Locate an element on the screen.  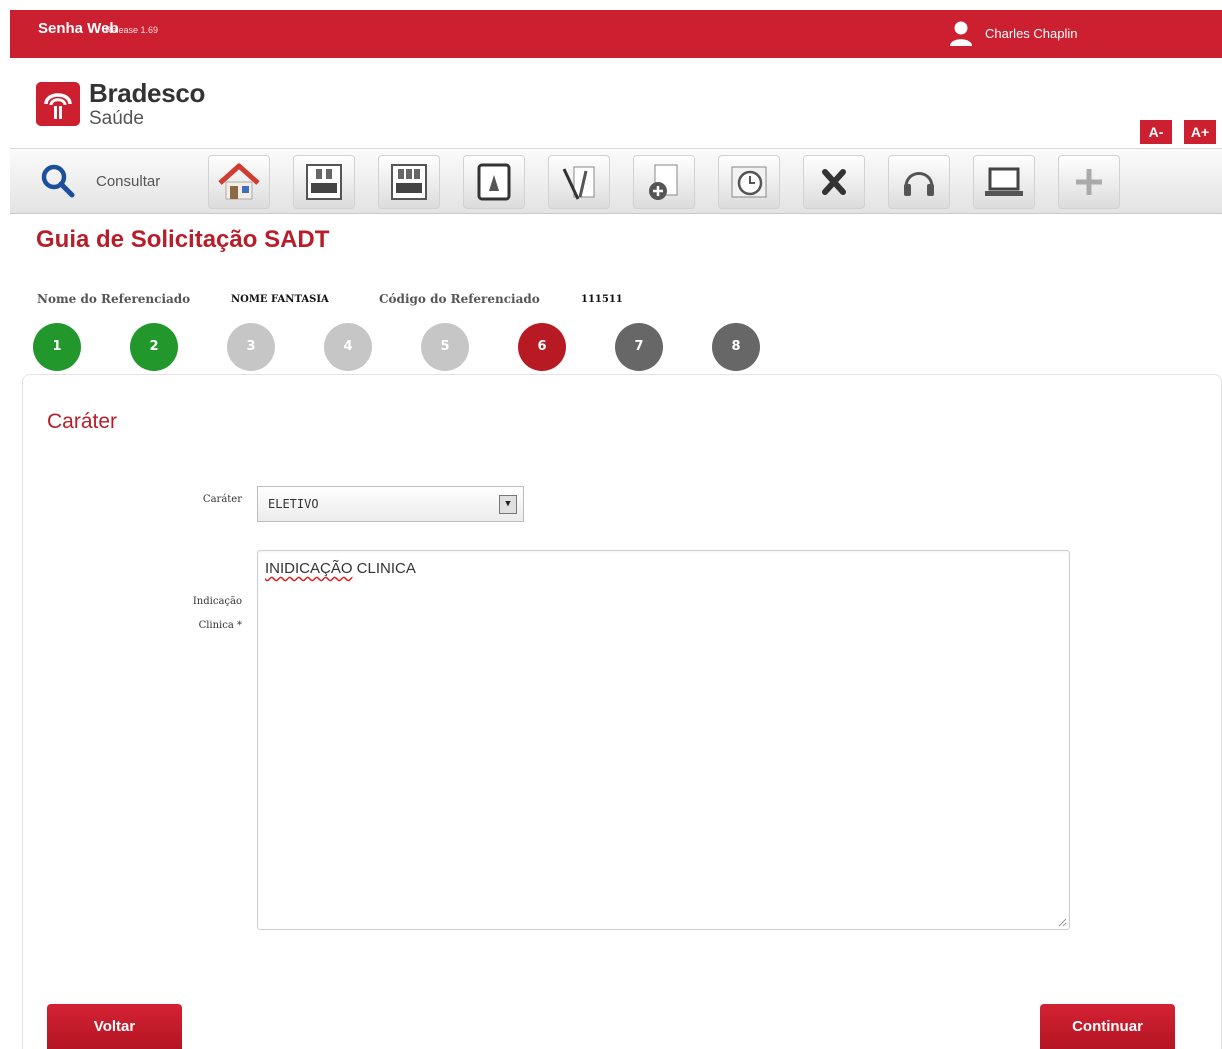
top-bar: Senha Web Release 1.69 Charles Chaplin is located at coordinates (616, 34).